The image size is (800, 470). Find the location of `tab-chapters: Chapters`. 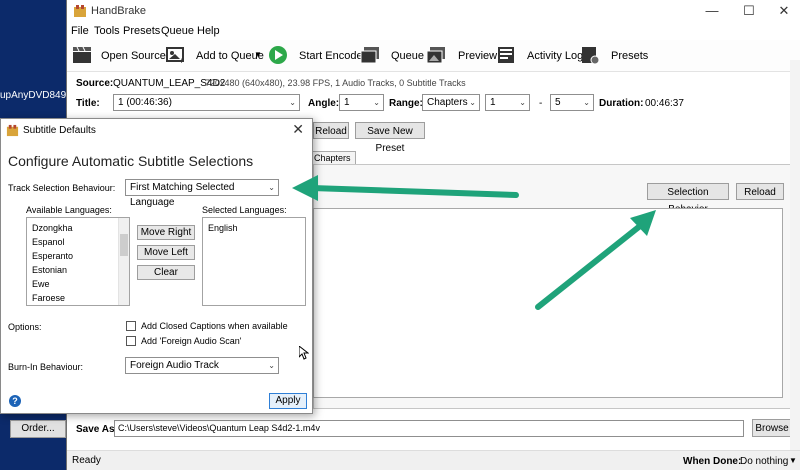

tab-chapters: Chapters is located at coordinates (332, 158).